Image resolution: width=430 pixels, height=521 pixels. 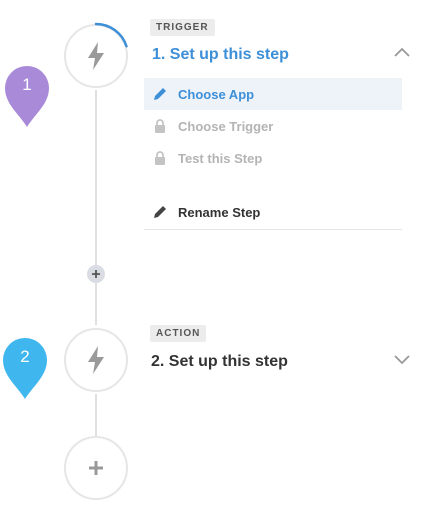 I want to click on step-1-progress-ring, so click(x=96, y=56).